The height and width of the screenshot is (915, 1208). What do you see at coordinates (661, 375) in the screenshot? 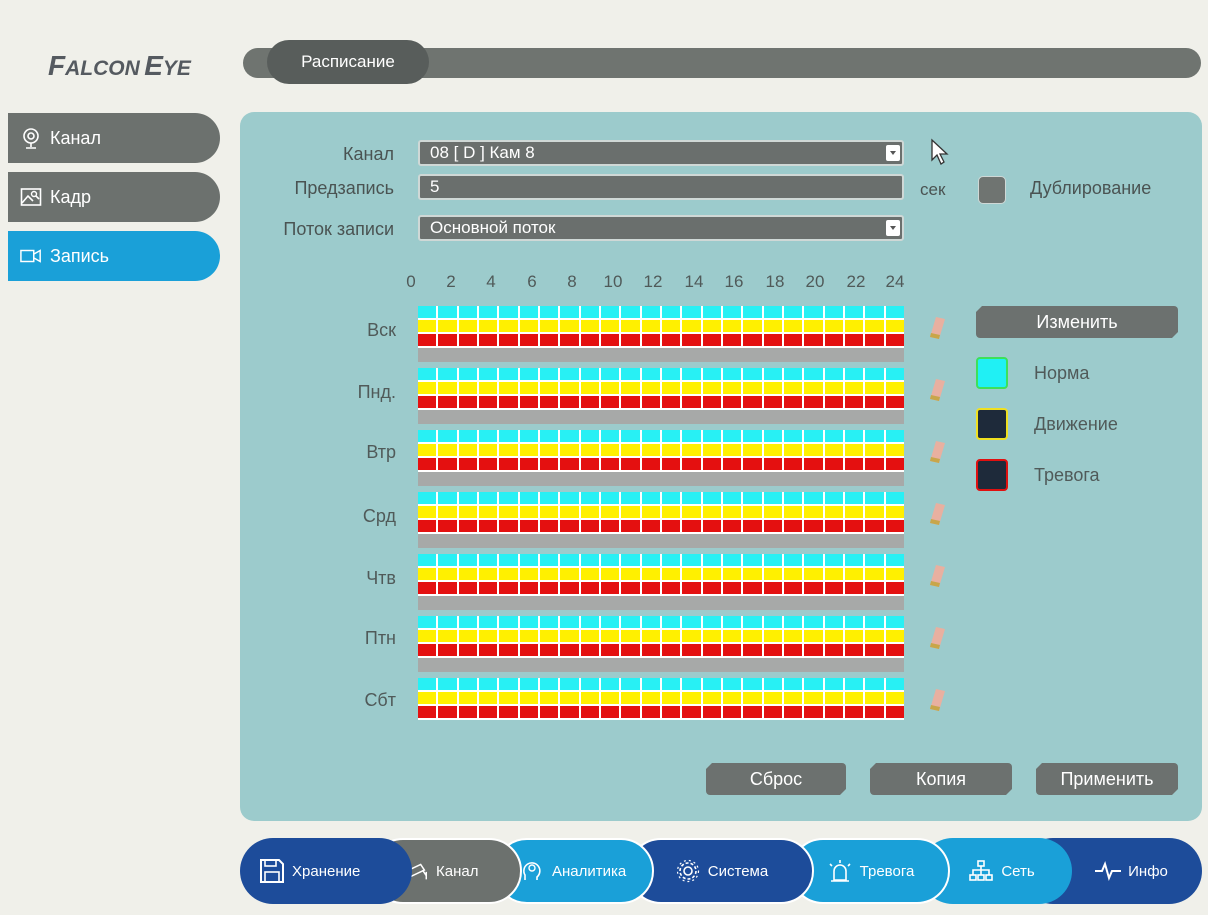
I see `normal-record-band` at bounding box center [661, 375].